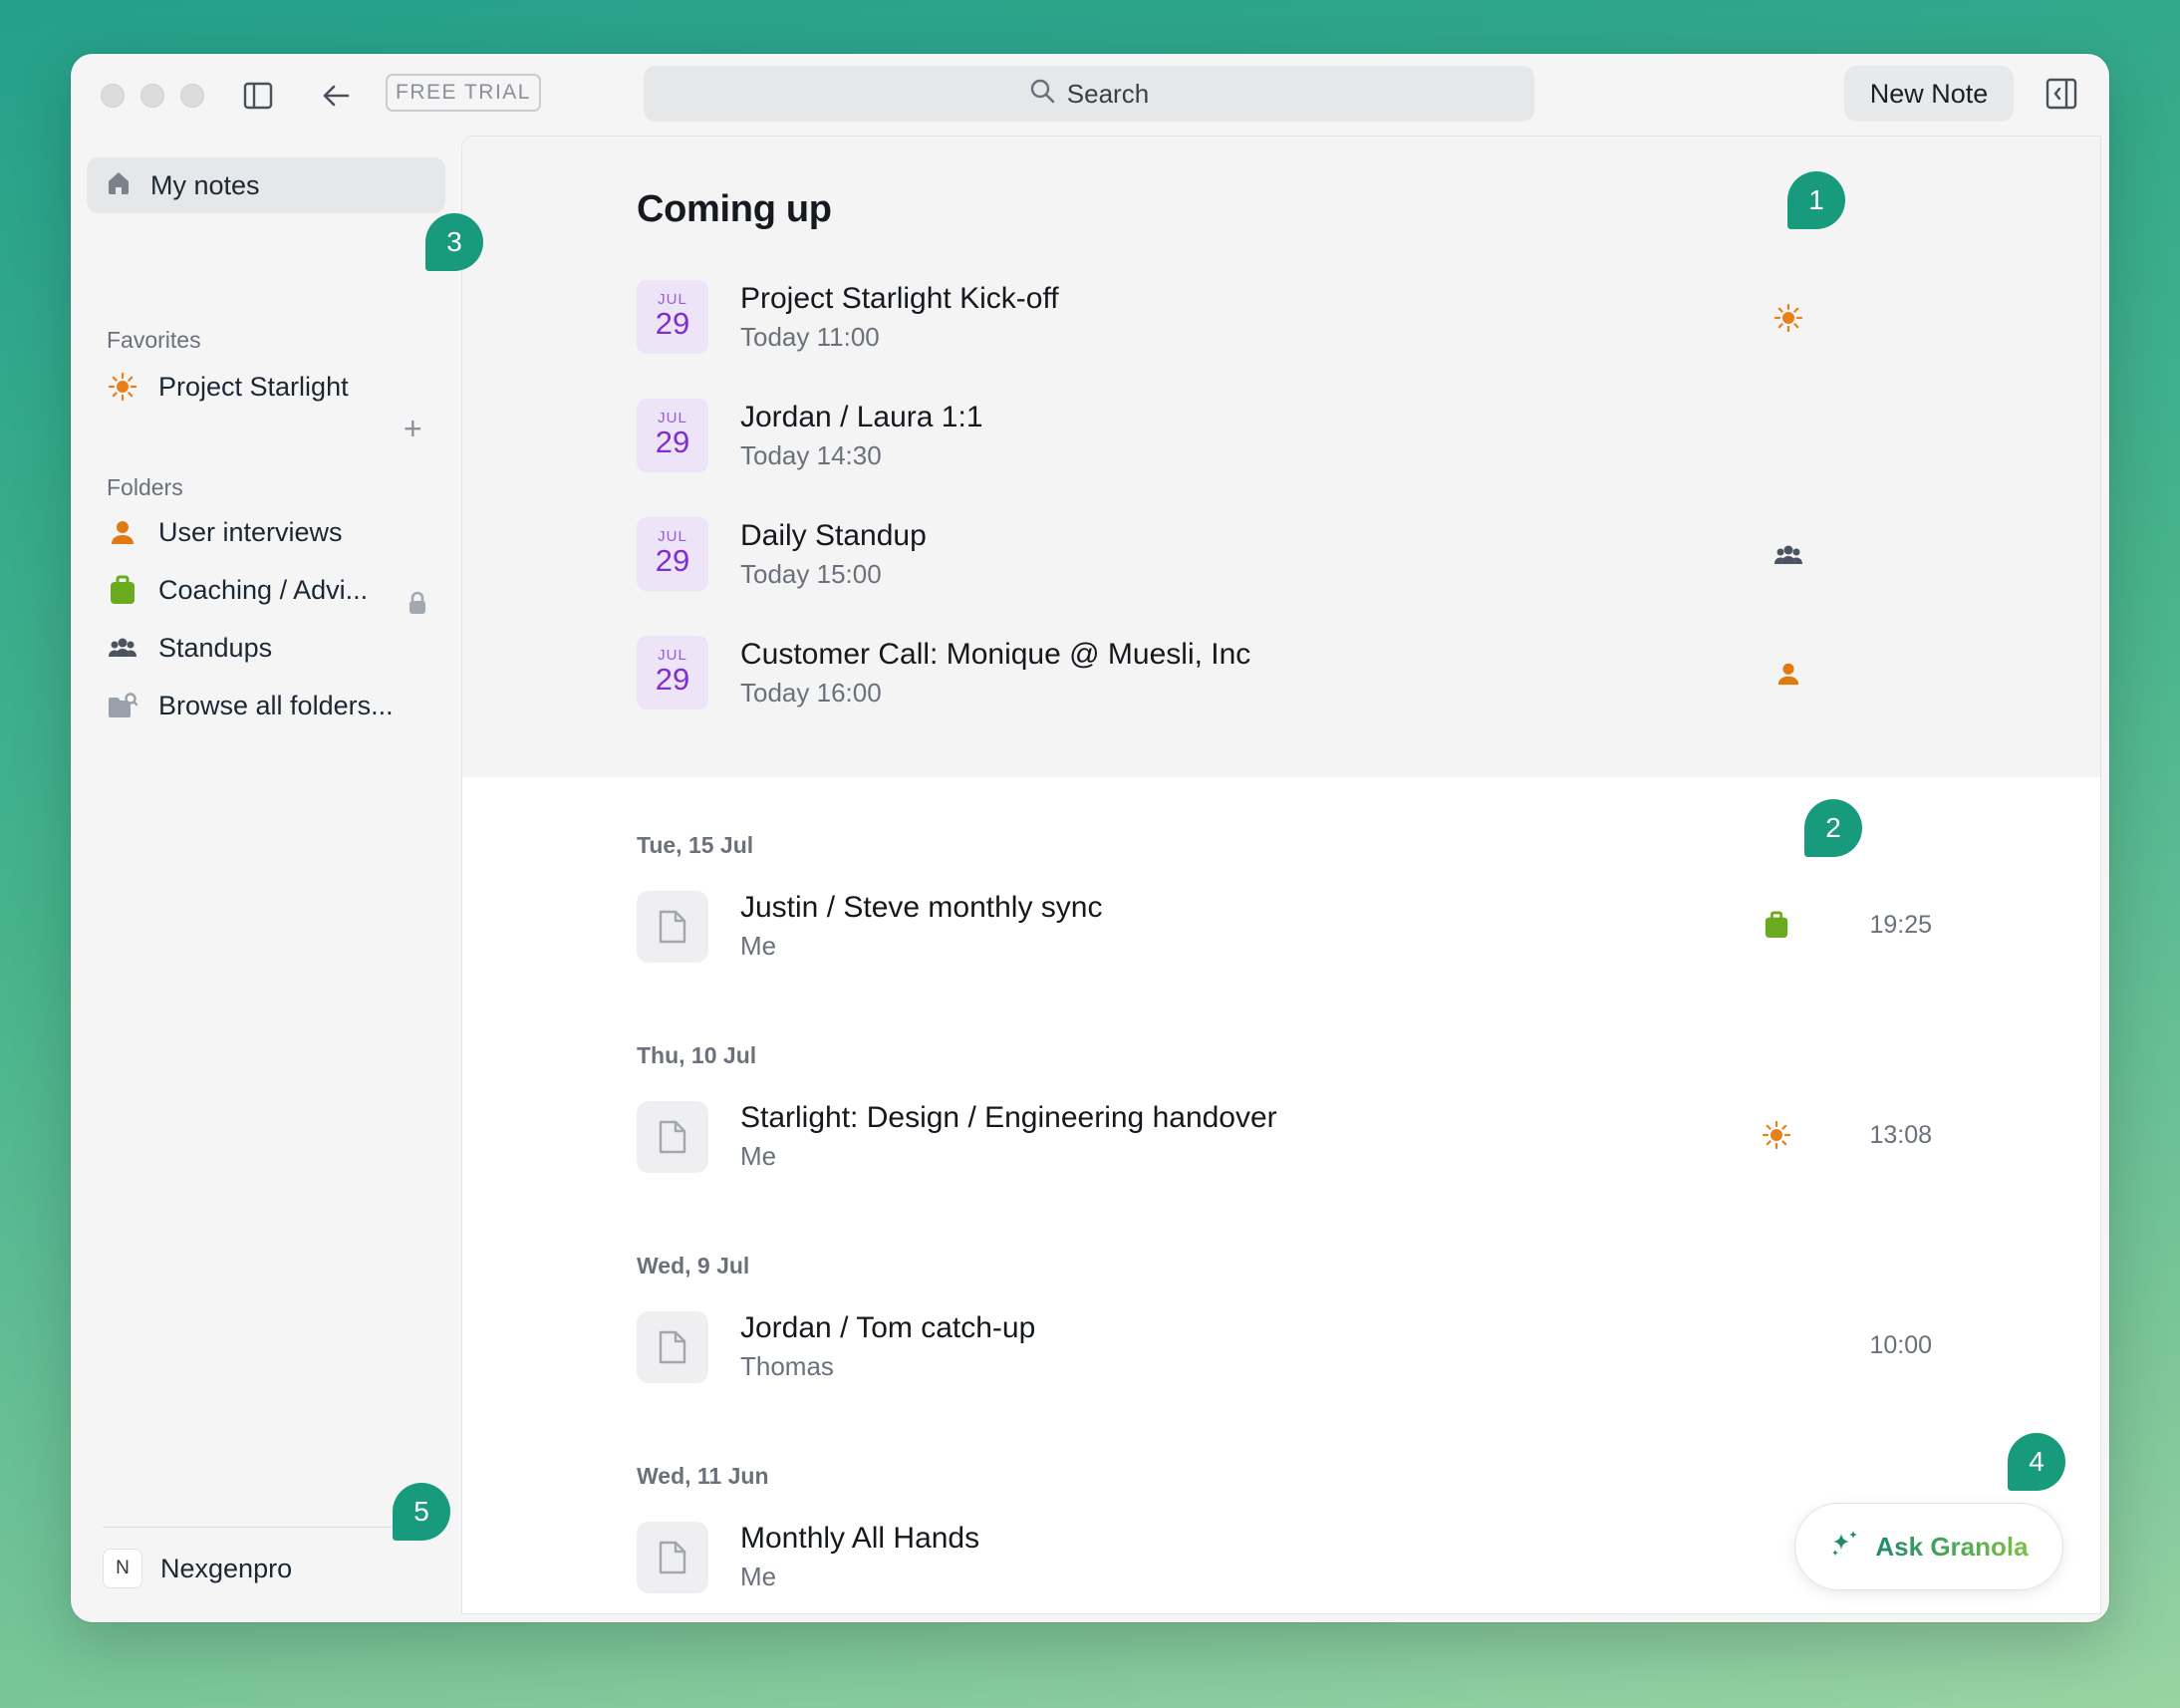  I want to click on callout-marker: 3, so click(454, 242).